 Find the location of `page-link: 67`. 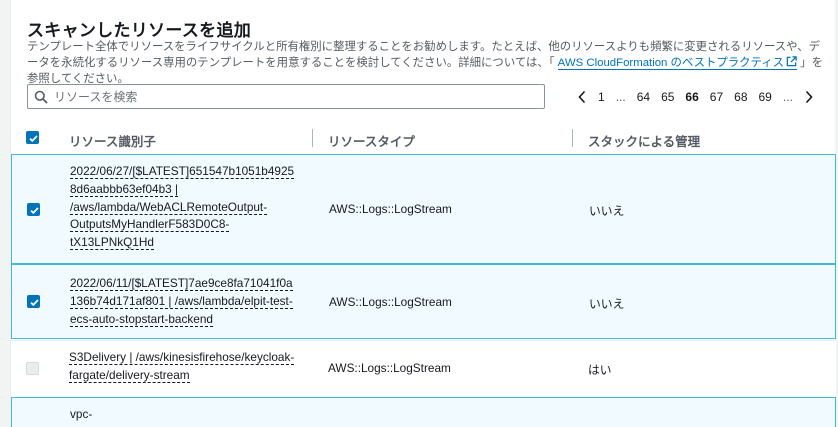

page-link: 67 is located at coordinates (716, 97).